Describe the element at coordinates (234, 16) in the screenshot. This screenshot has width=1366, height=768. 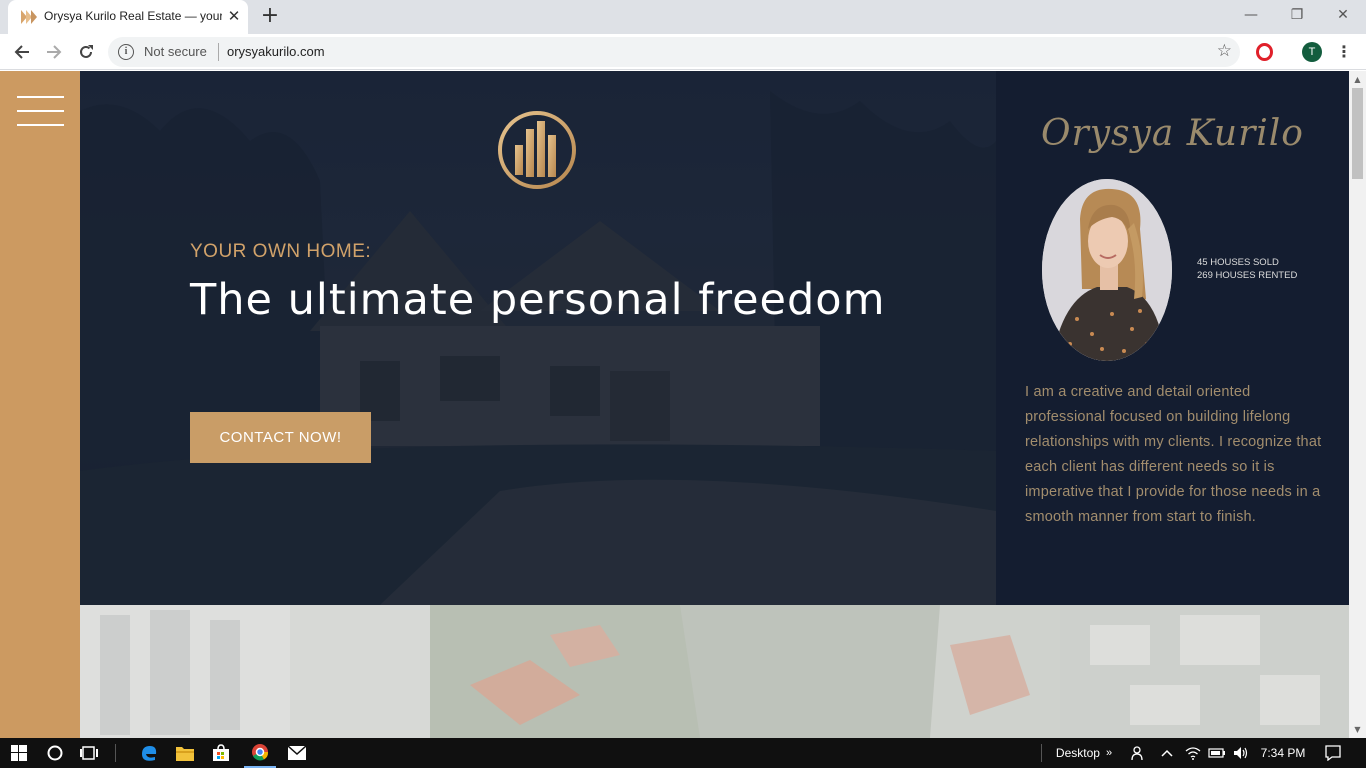
I see `tab-close-icon: ✕` at that location.